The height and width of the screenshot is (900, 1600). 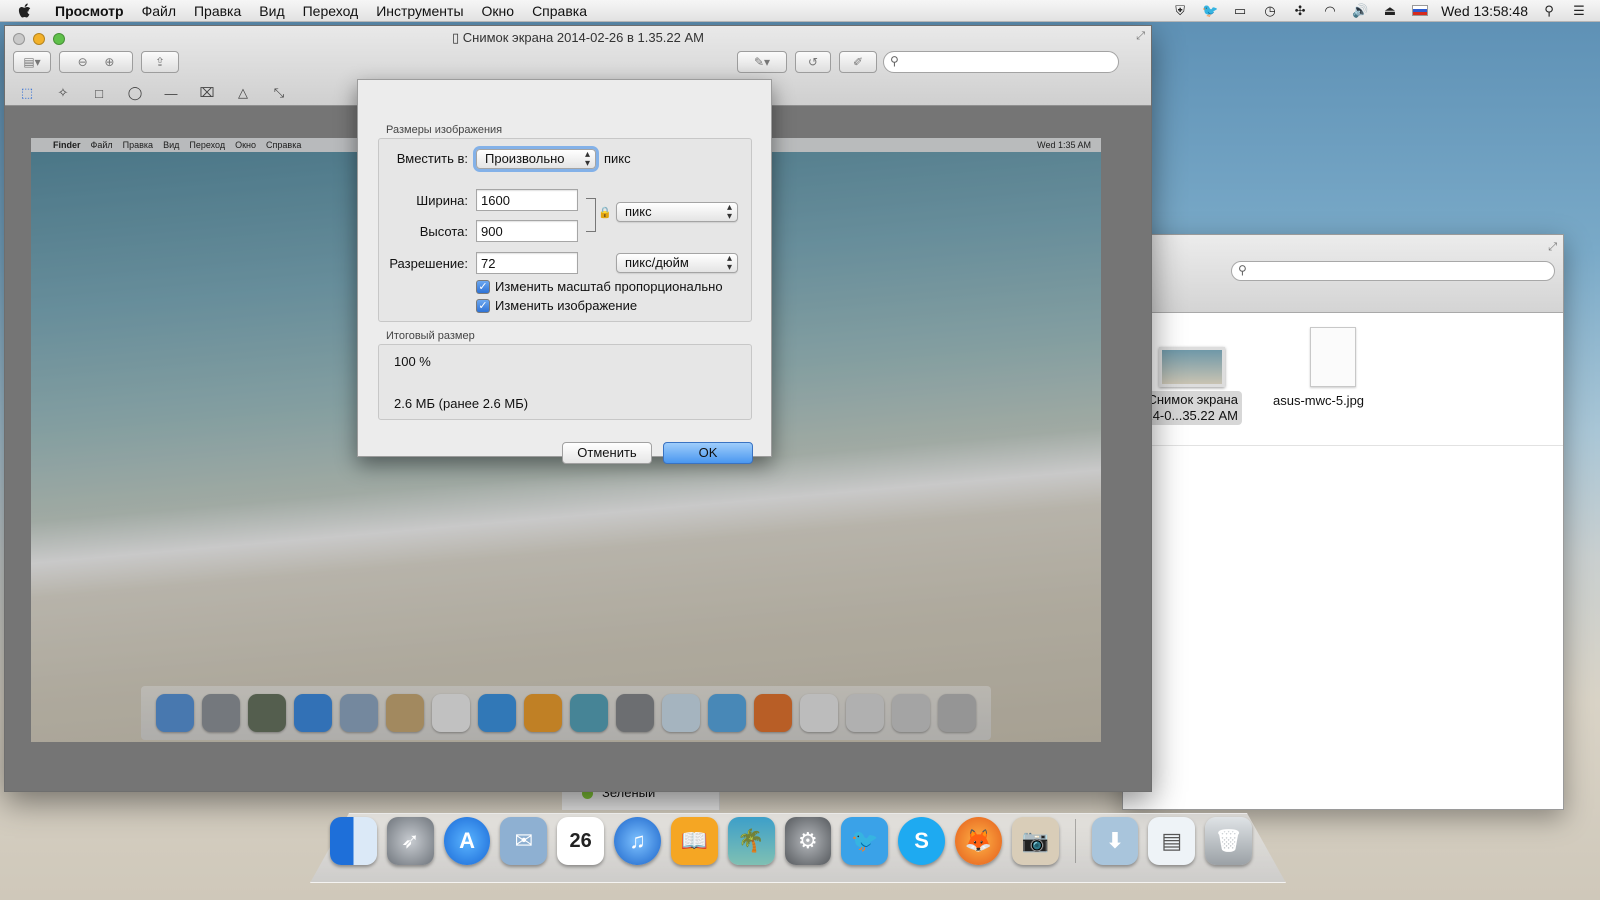 What do you see at coordinates (1115, 841) in the screenshot?
I see `downloads-folder-icon: ⬇` at bounding box center [1115, 841].